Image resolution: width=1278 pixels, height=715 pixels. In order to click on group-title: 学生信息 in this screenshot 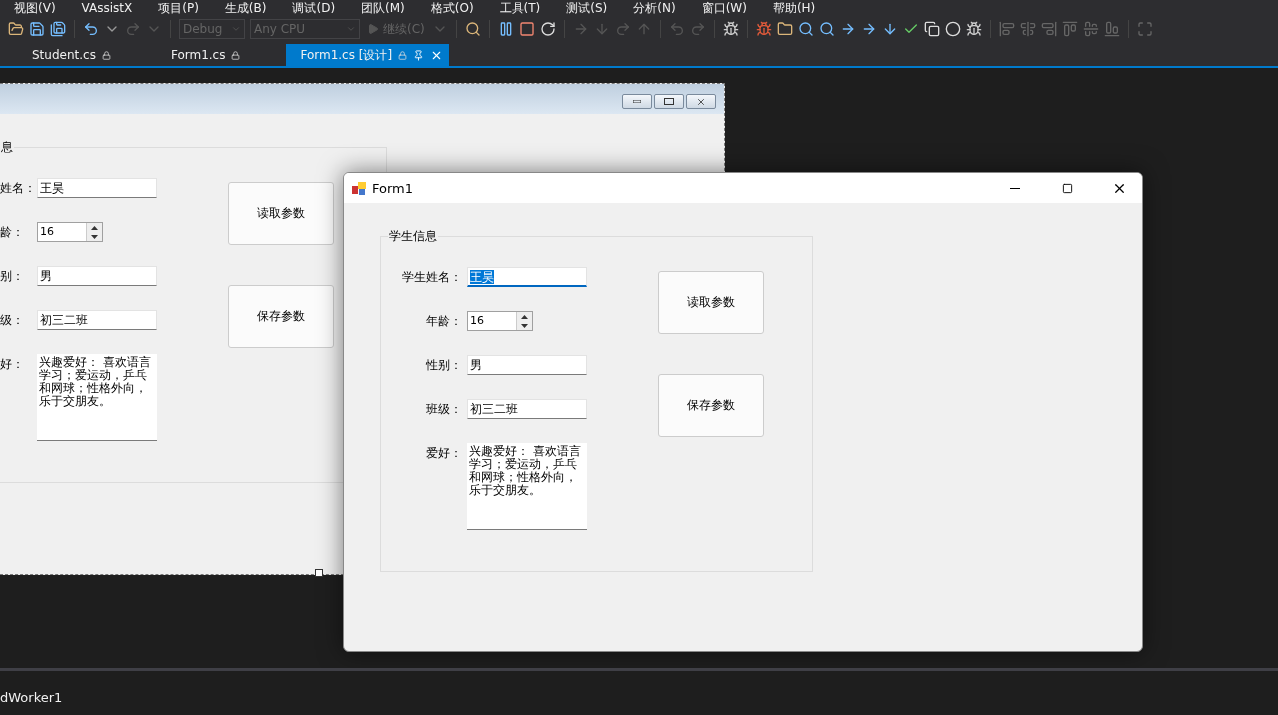, I will do `click(413, 236)`.